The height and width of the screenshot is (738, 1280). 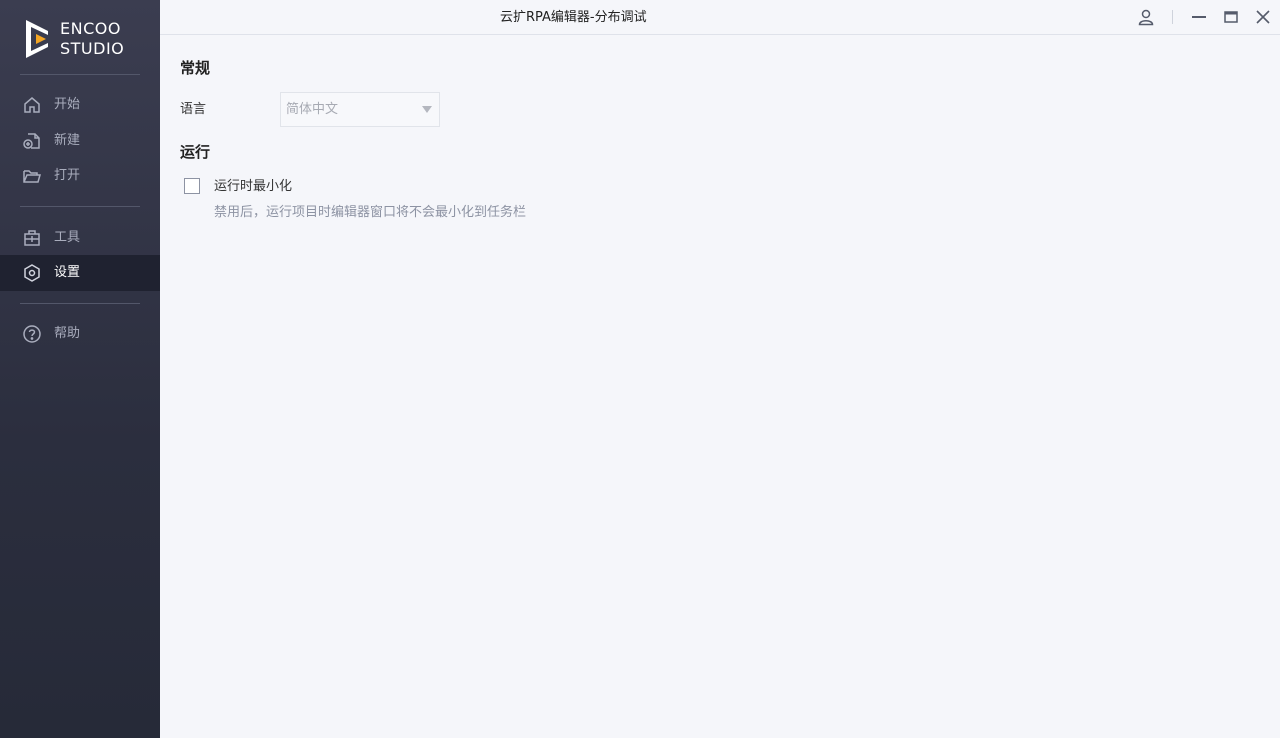 I want to click on toolbox-icon, so click(x=32, y=238).